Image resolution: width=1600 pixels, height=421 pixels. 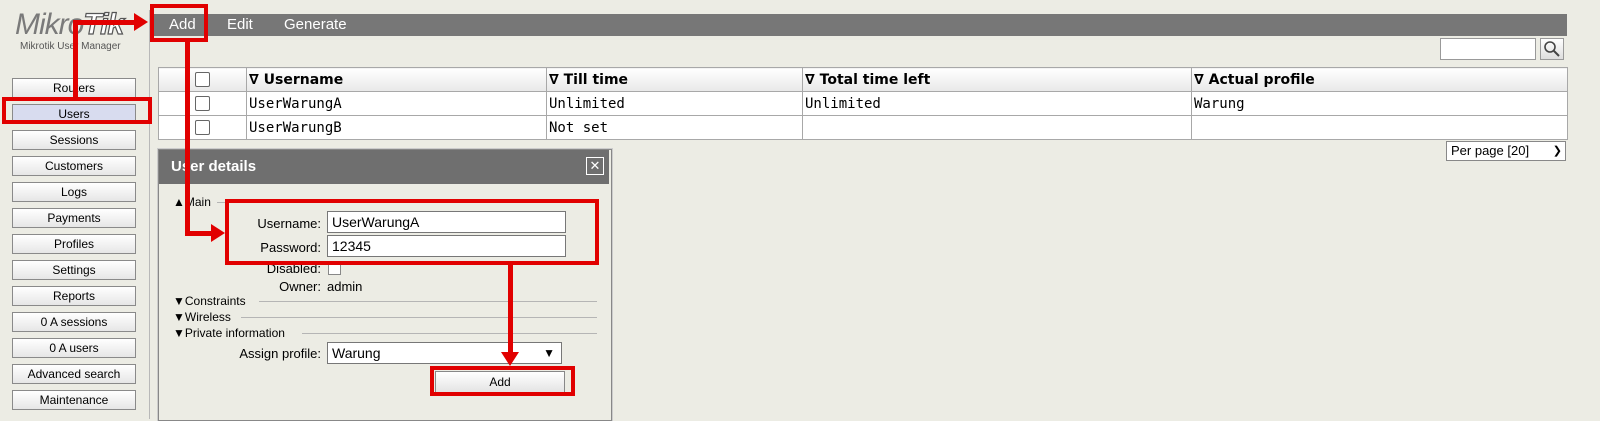 I want to click on logo-subtitle: Mikrotik User Manager, so click(x=70, y=46).